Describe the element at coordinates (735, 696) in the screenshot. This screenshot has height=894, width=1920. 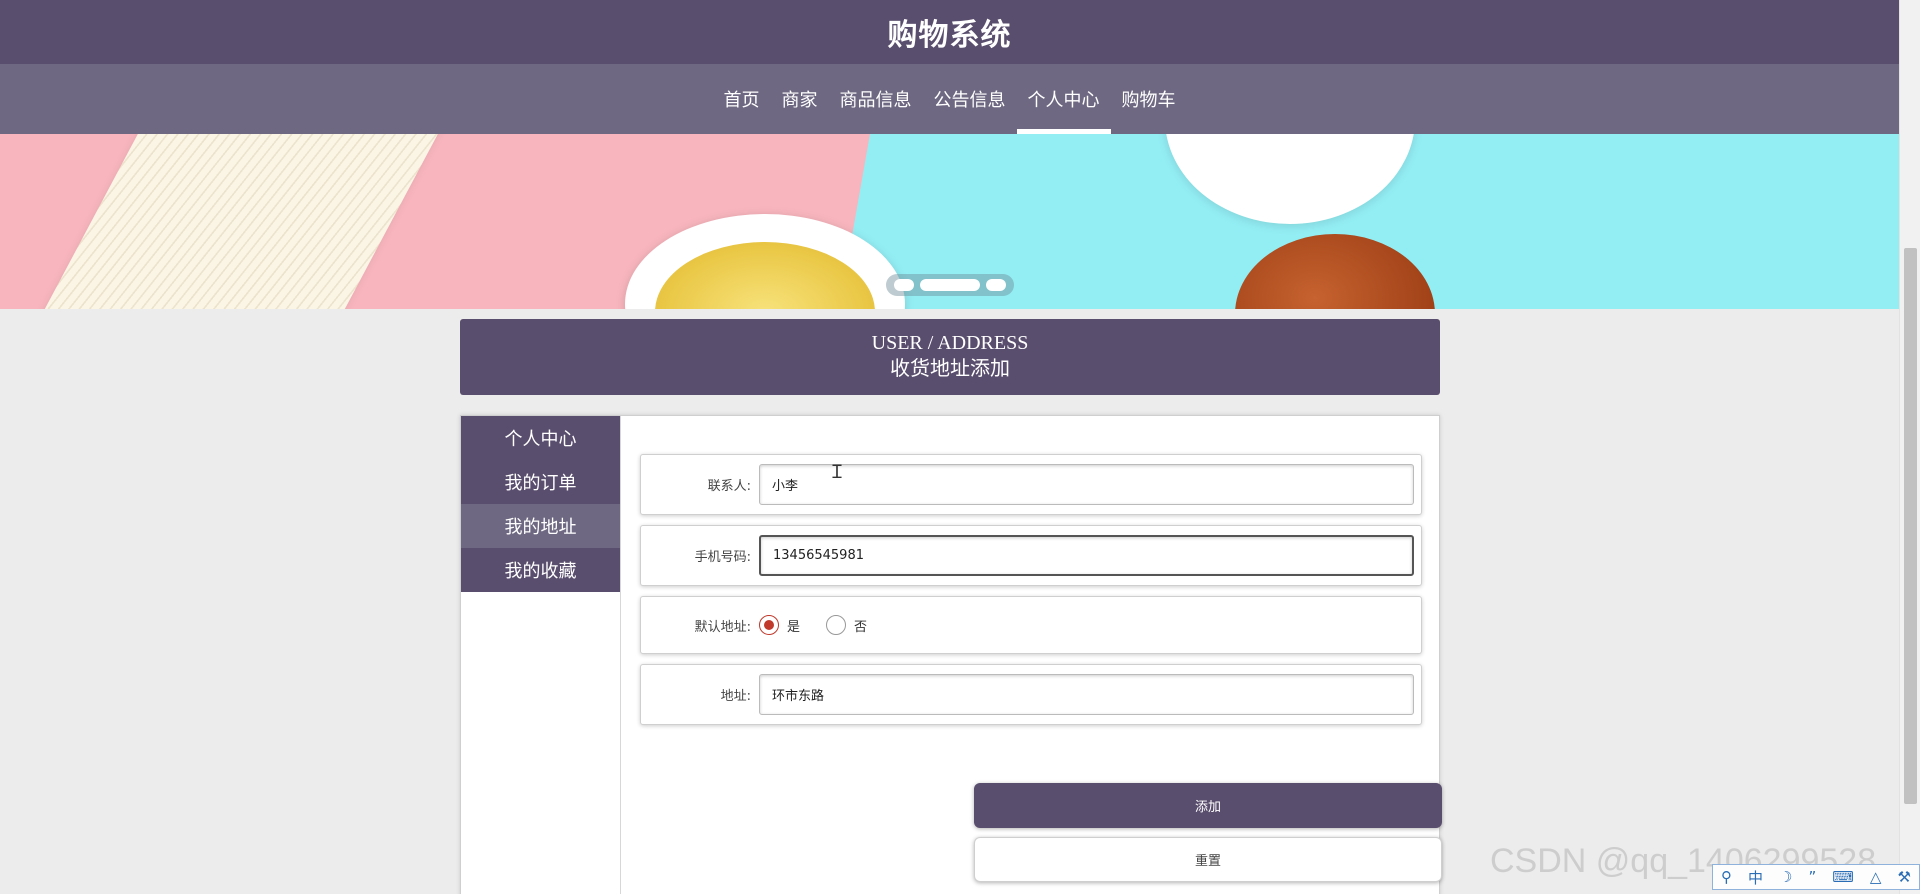
I see `address-label: 地址:` at that location.